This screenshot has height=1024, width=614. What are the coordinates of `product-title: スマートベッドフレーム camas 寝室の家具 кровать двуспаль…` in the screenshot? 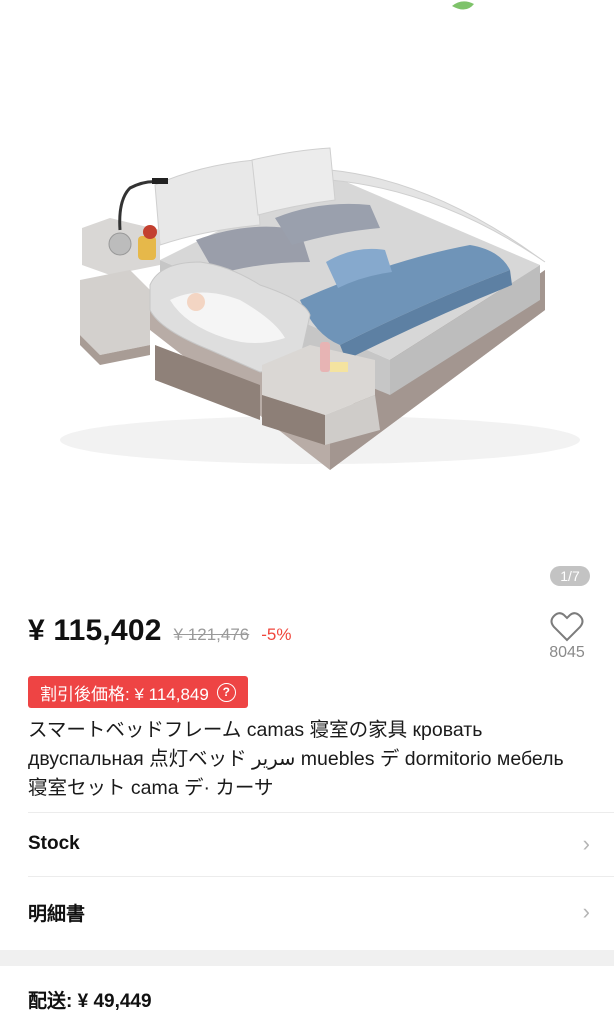 It's located at (296, 759).